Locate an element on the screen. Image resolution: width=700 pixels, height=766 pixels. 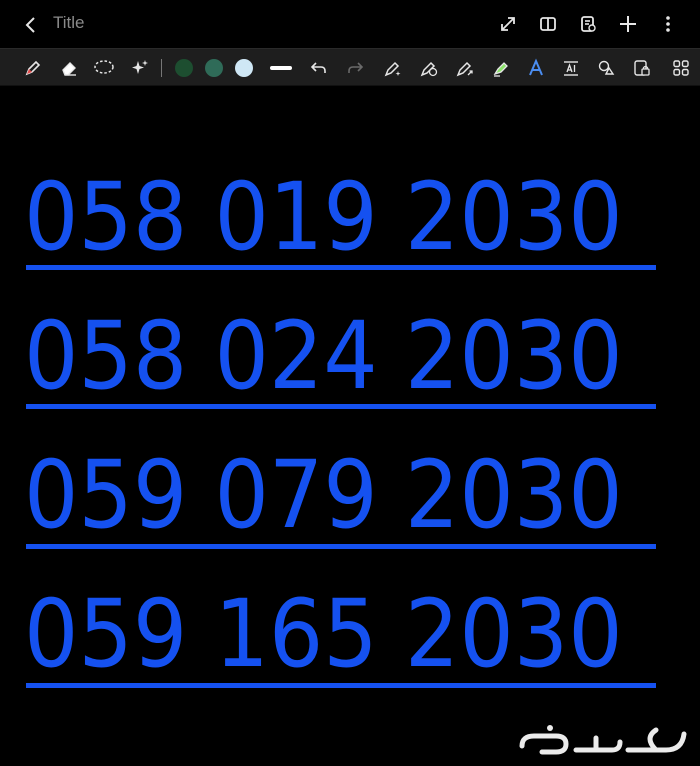
lasso-tool is located at coordinates (104, 68).